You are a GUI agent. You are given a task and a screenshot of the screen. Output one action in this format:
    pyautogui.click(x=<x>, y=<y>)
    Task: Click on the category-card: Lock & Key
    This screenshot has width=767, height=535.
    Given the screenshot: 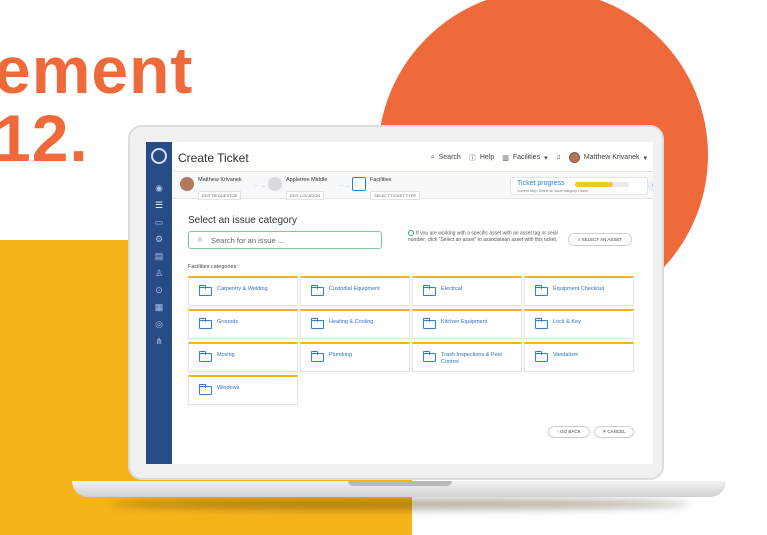 What is the action you would take?
    pyautogui.click(x=579, y=324)
    